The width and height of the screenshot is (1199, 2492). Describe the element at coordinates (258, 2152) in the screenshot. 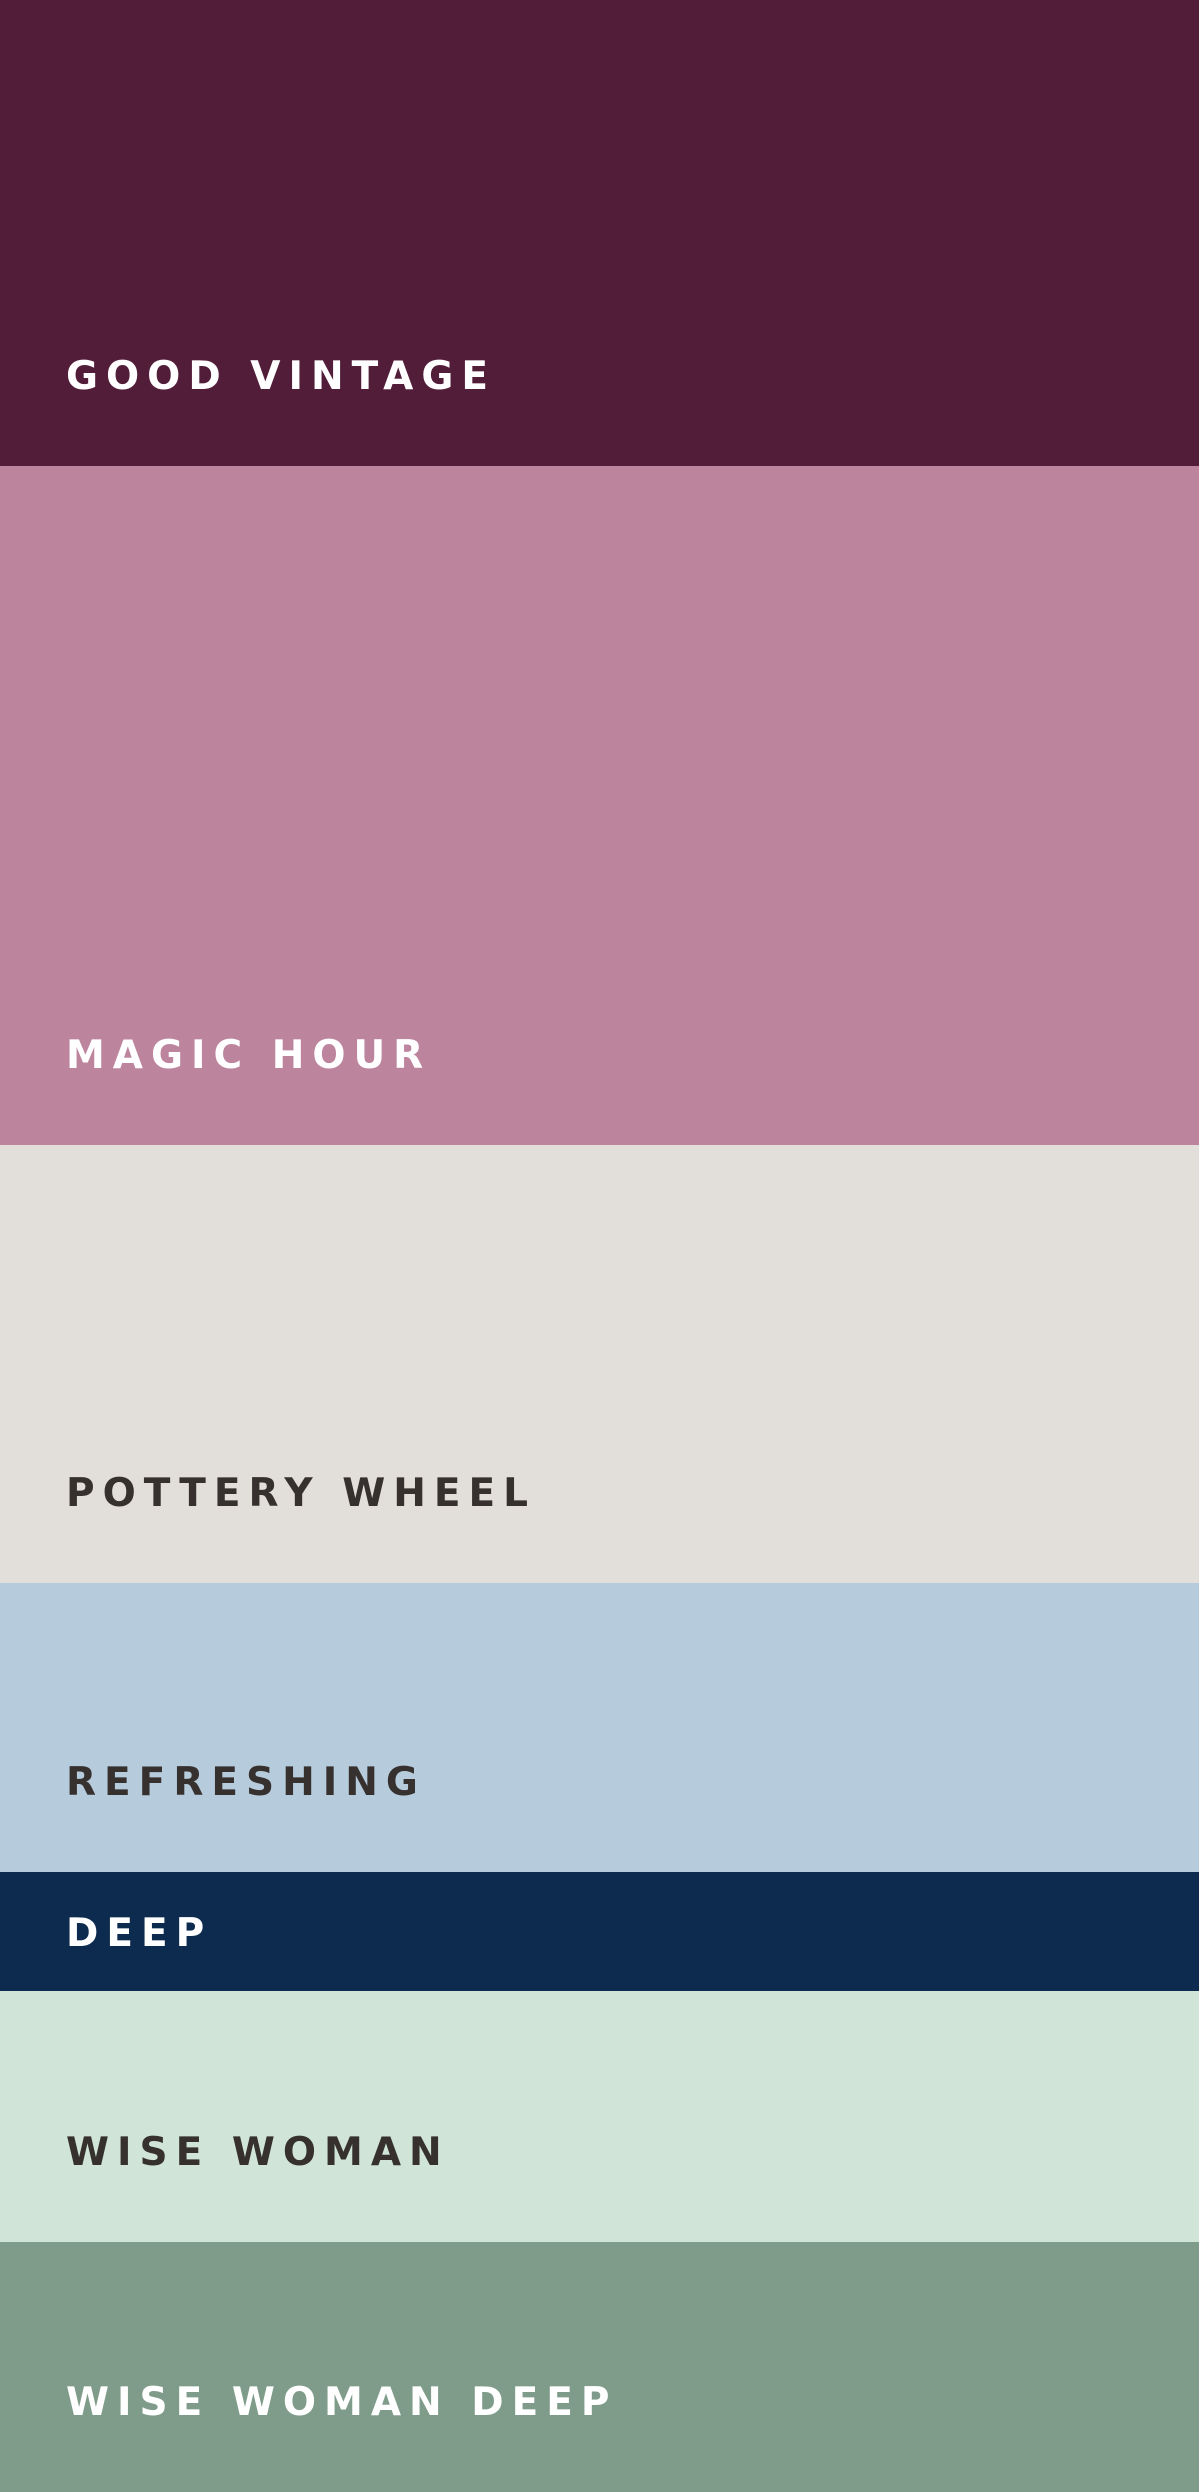

I see `swatch-label: WISE WOMAN` at that location.